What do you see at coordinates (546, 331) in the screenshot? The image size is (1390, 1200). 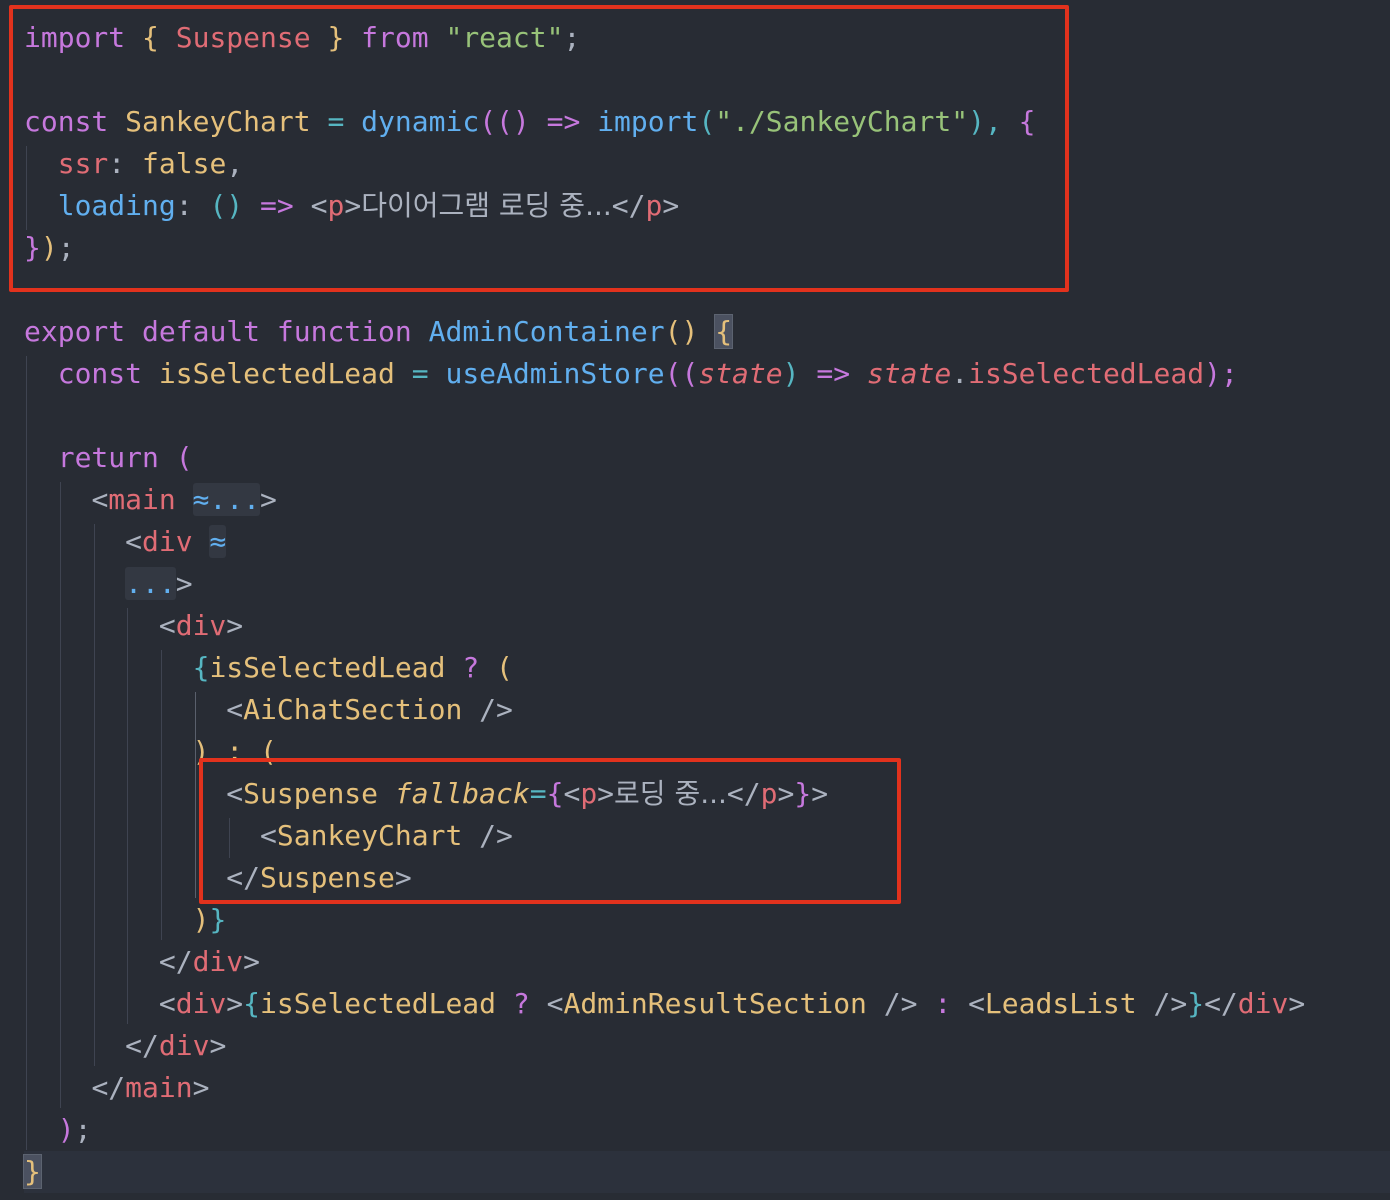 I see `token: AdminContainer` at bounding box center [546, 331].